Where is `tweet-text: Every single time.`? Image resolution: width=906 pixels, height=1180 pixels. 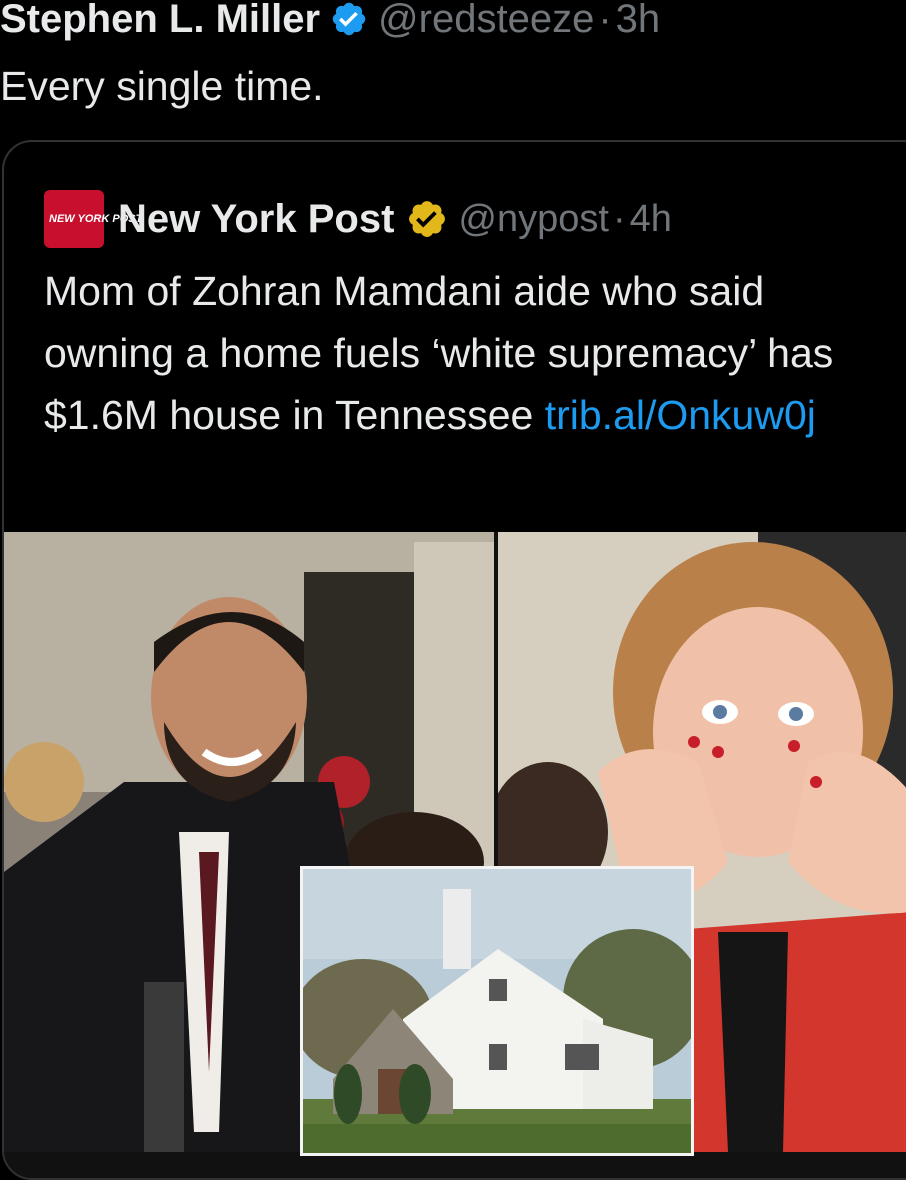
tweet-text: Every single time. is located at coordinates (162, 86).